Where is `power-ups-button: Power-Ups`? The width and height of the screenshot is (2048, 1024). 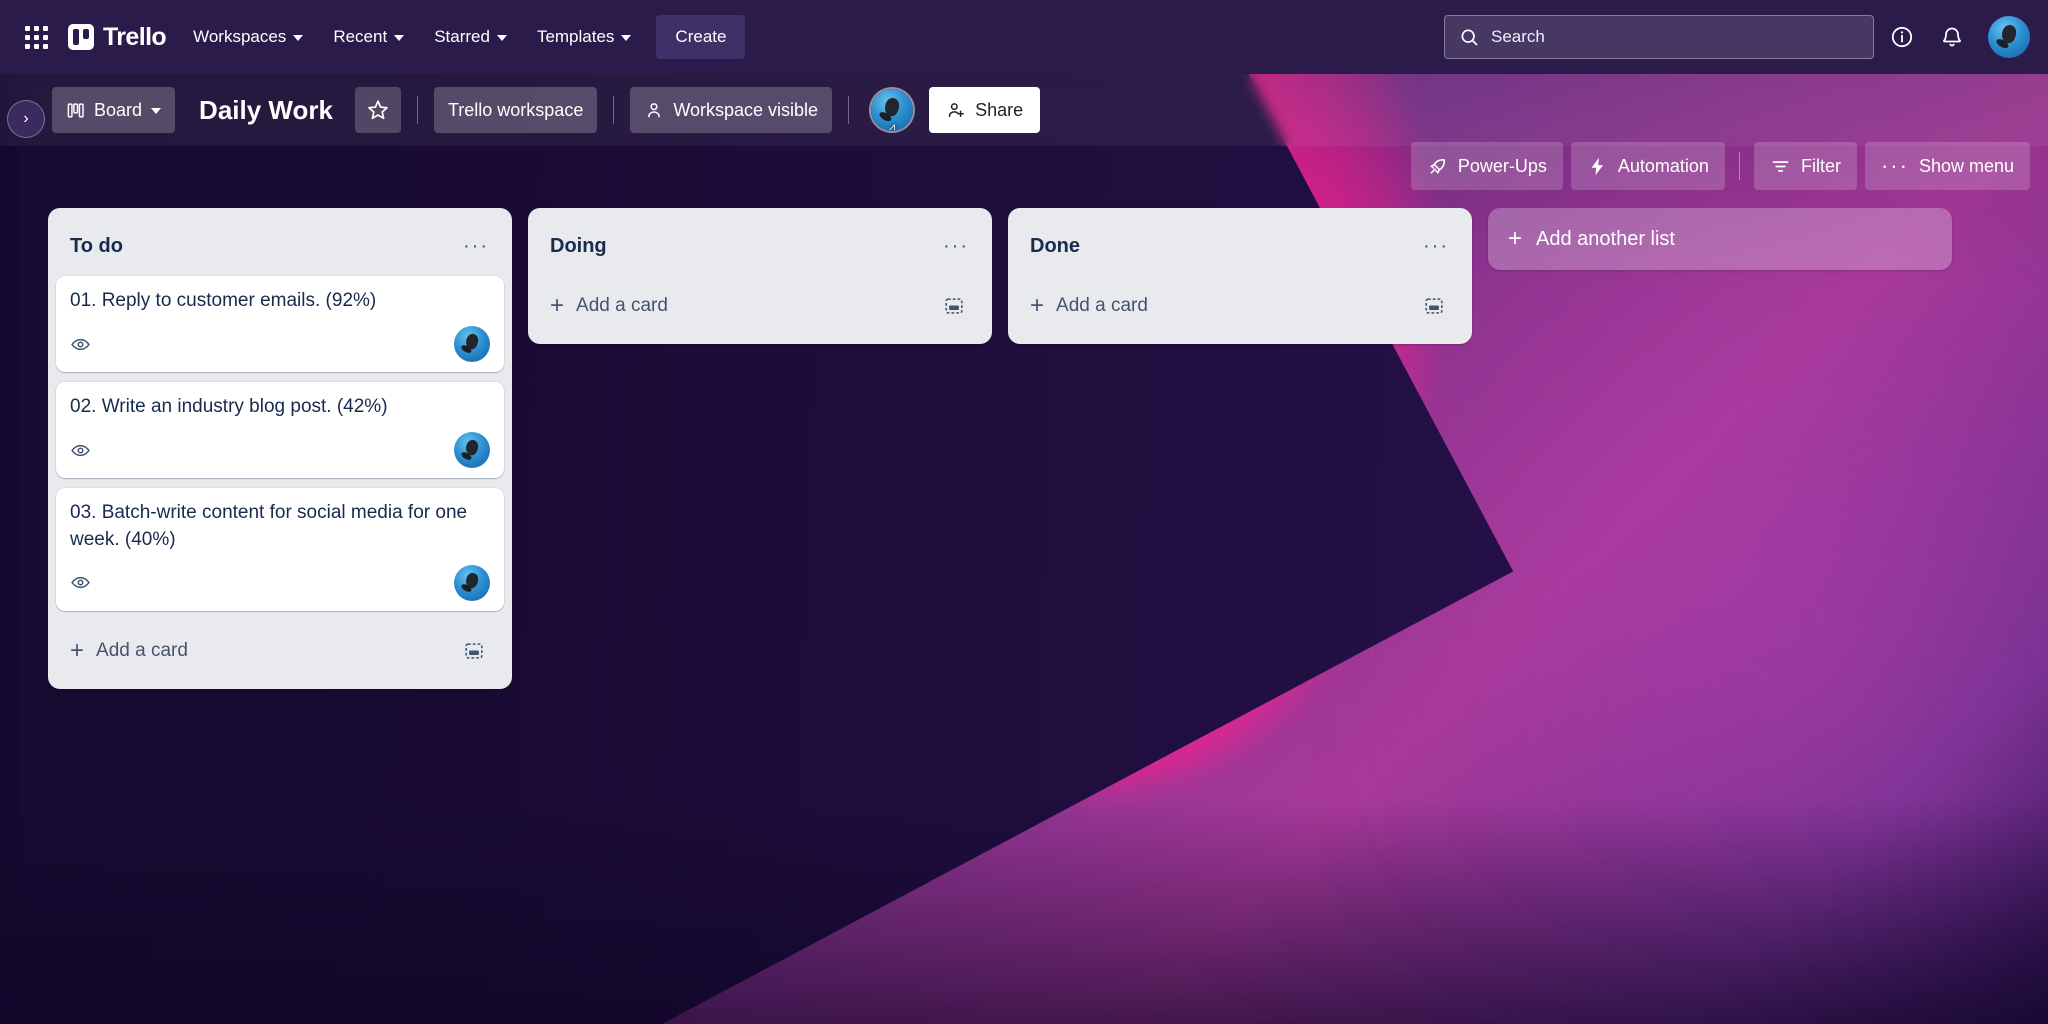
power-ups-button: Power-Ups is located at coordinates (1486, 166).